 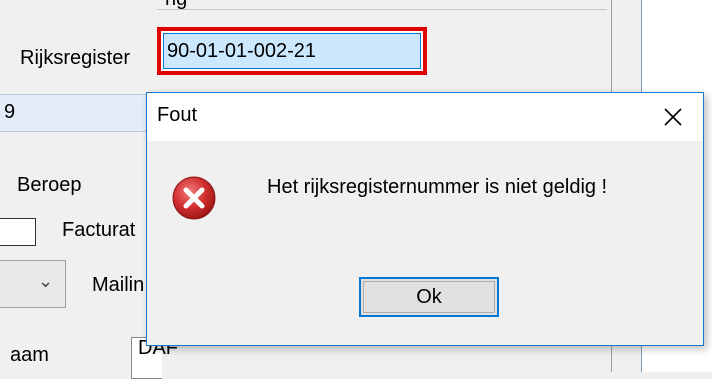 I want to click on combo-box: ⌄, so click(x=33, y=284).